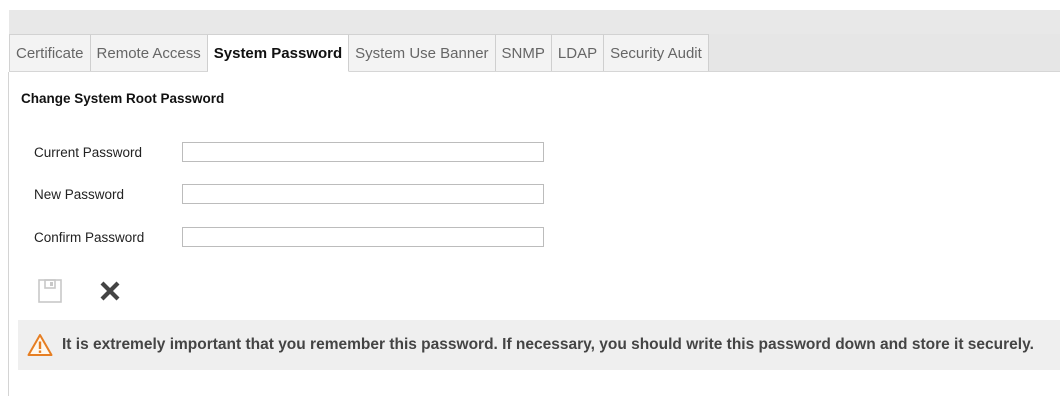 Image resolution: width=1060 pixels, height=396 pixels. I want to click on confirm-password-label: Confirm Password, so click(89, 237).